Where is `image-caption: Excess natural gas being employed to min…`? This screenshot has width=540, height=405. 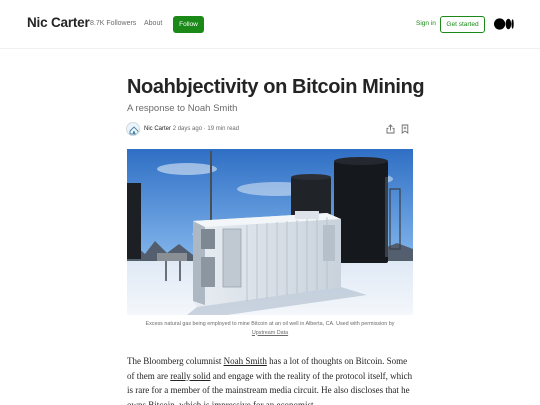 image-caption: Excess natural gas being employed to min… is located at coordinates (270, 328).